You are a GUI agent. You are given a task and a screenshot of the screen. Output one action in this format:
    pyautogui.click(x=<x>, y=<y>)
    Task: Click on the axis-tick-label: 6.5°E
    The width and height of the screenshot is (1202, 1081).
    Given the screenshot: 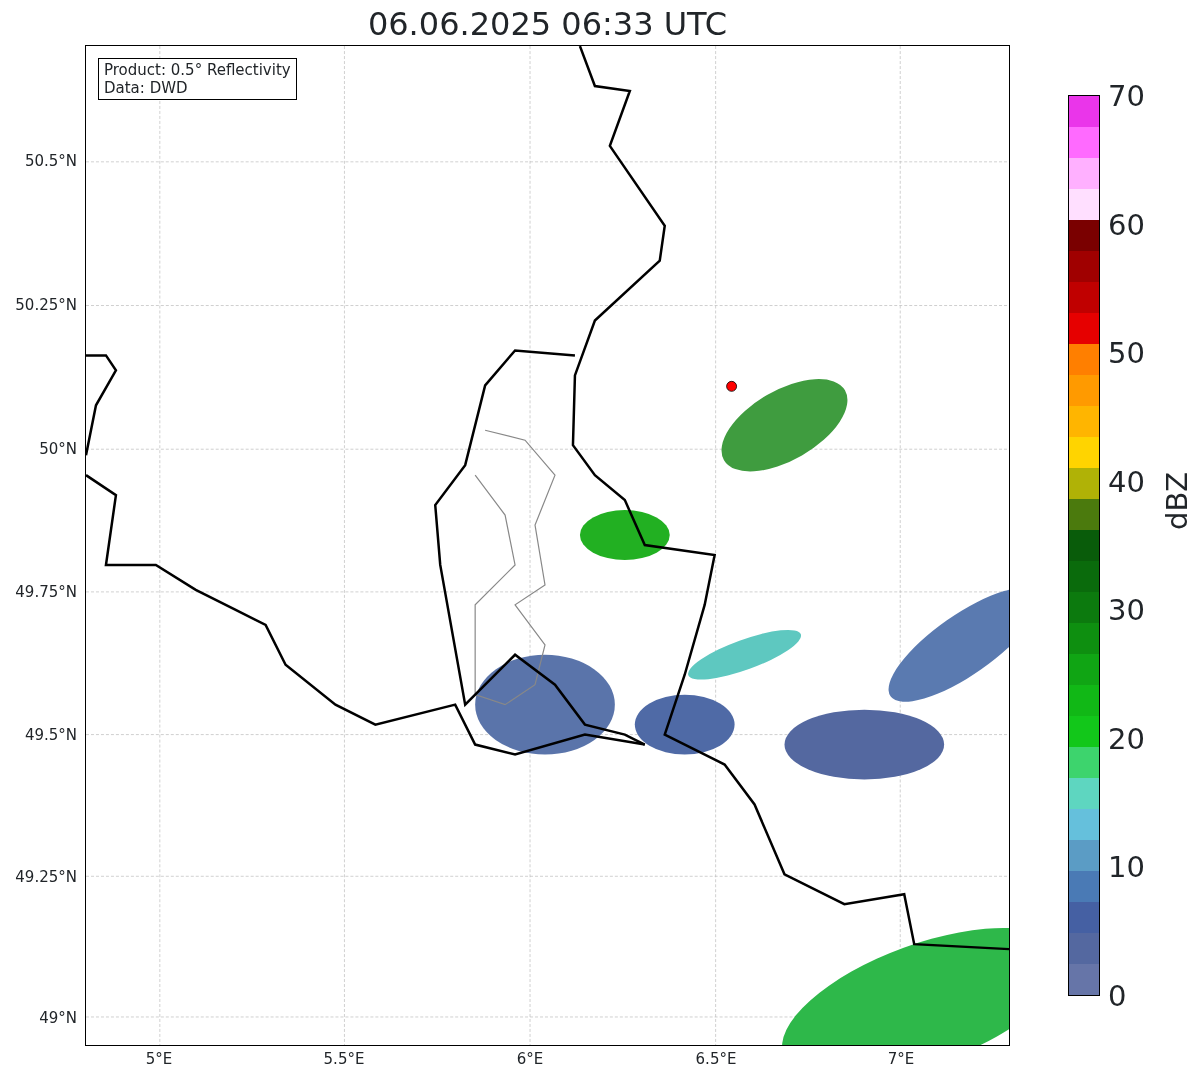 What is the action you would take?
    pyautogui.click(x=716, y=1059)
    